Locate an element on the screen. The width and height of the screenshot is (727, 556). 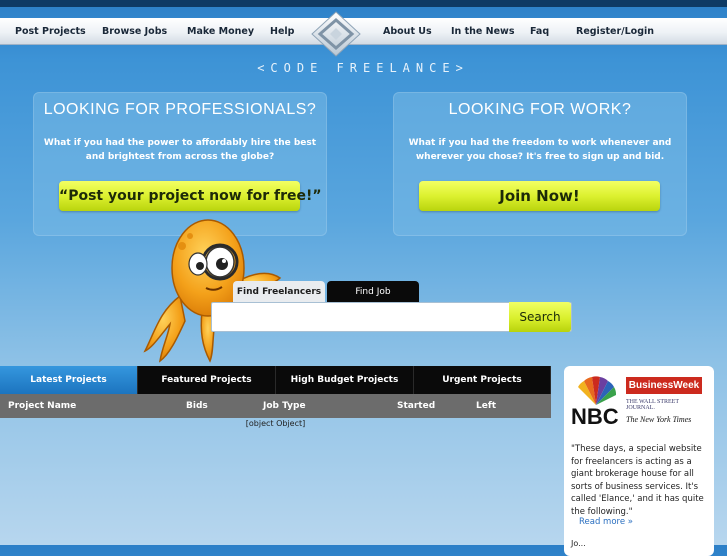
nav-faq: Faq is located at coordinates (539, 31).